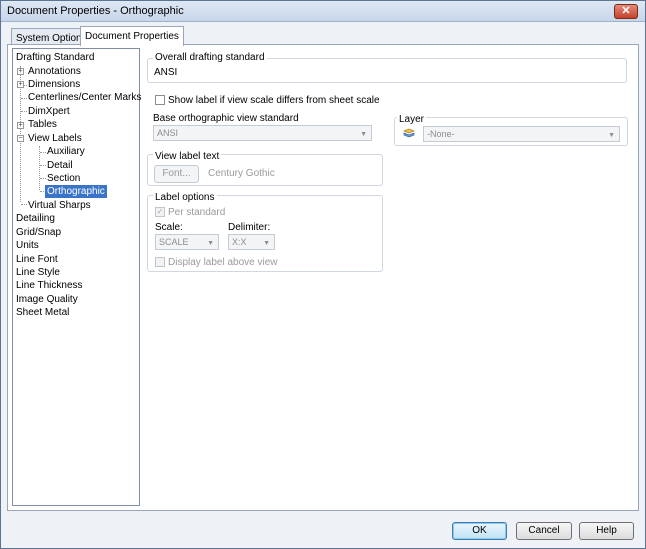 The width and height of the screenshot is (646, 549). Describe the element at coordinates (160, 100) in the screenshot. I see `show-label-checkbox` at that location.